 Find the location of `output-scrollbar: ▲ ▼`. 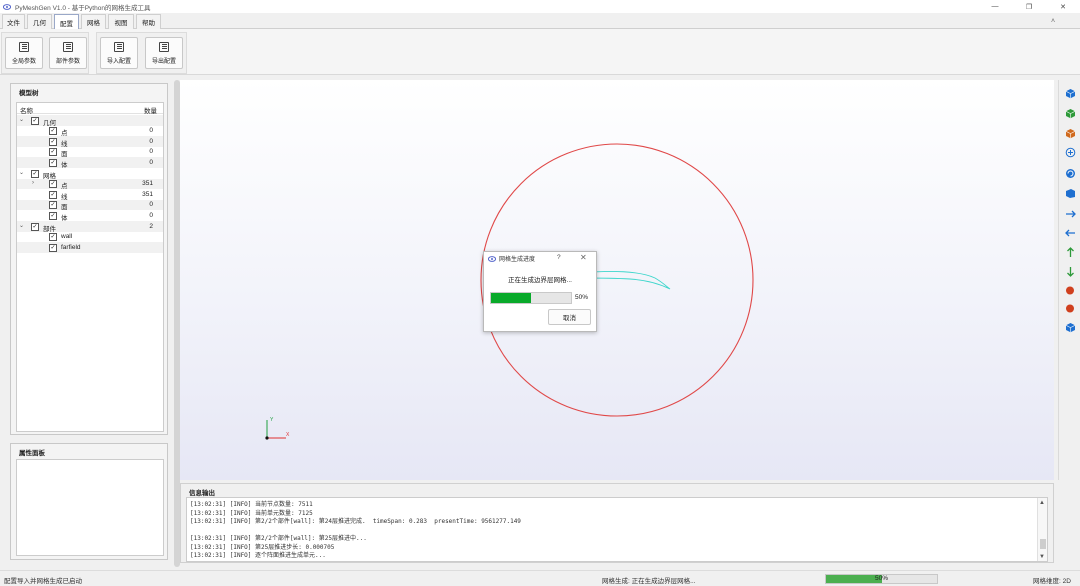

output-scrollbar: ▲ ▼ is located at coordinates (1042, 529).